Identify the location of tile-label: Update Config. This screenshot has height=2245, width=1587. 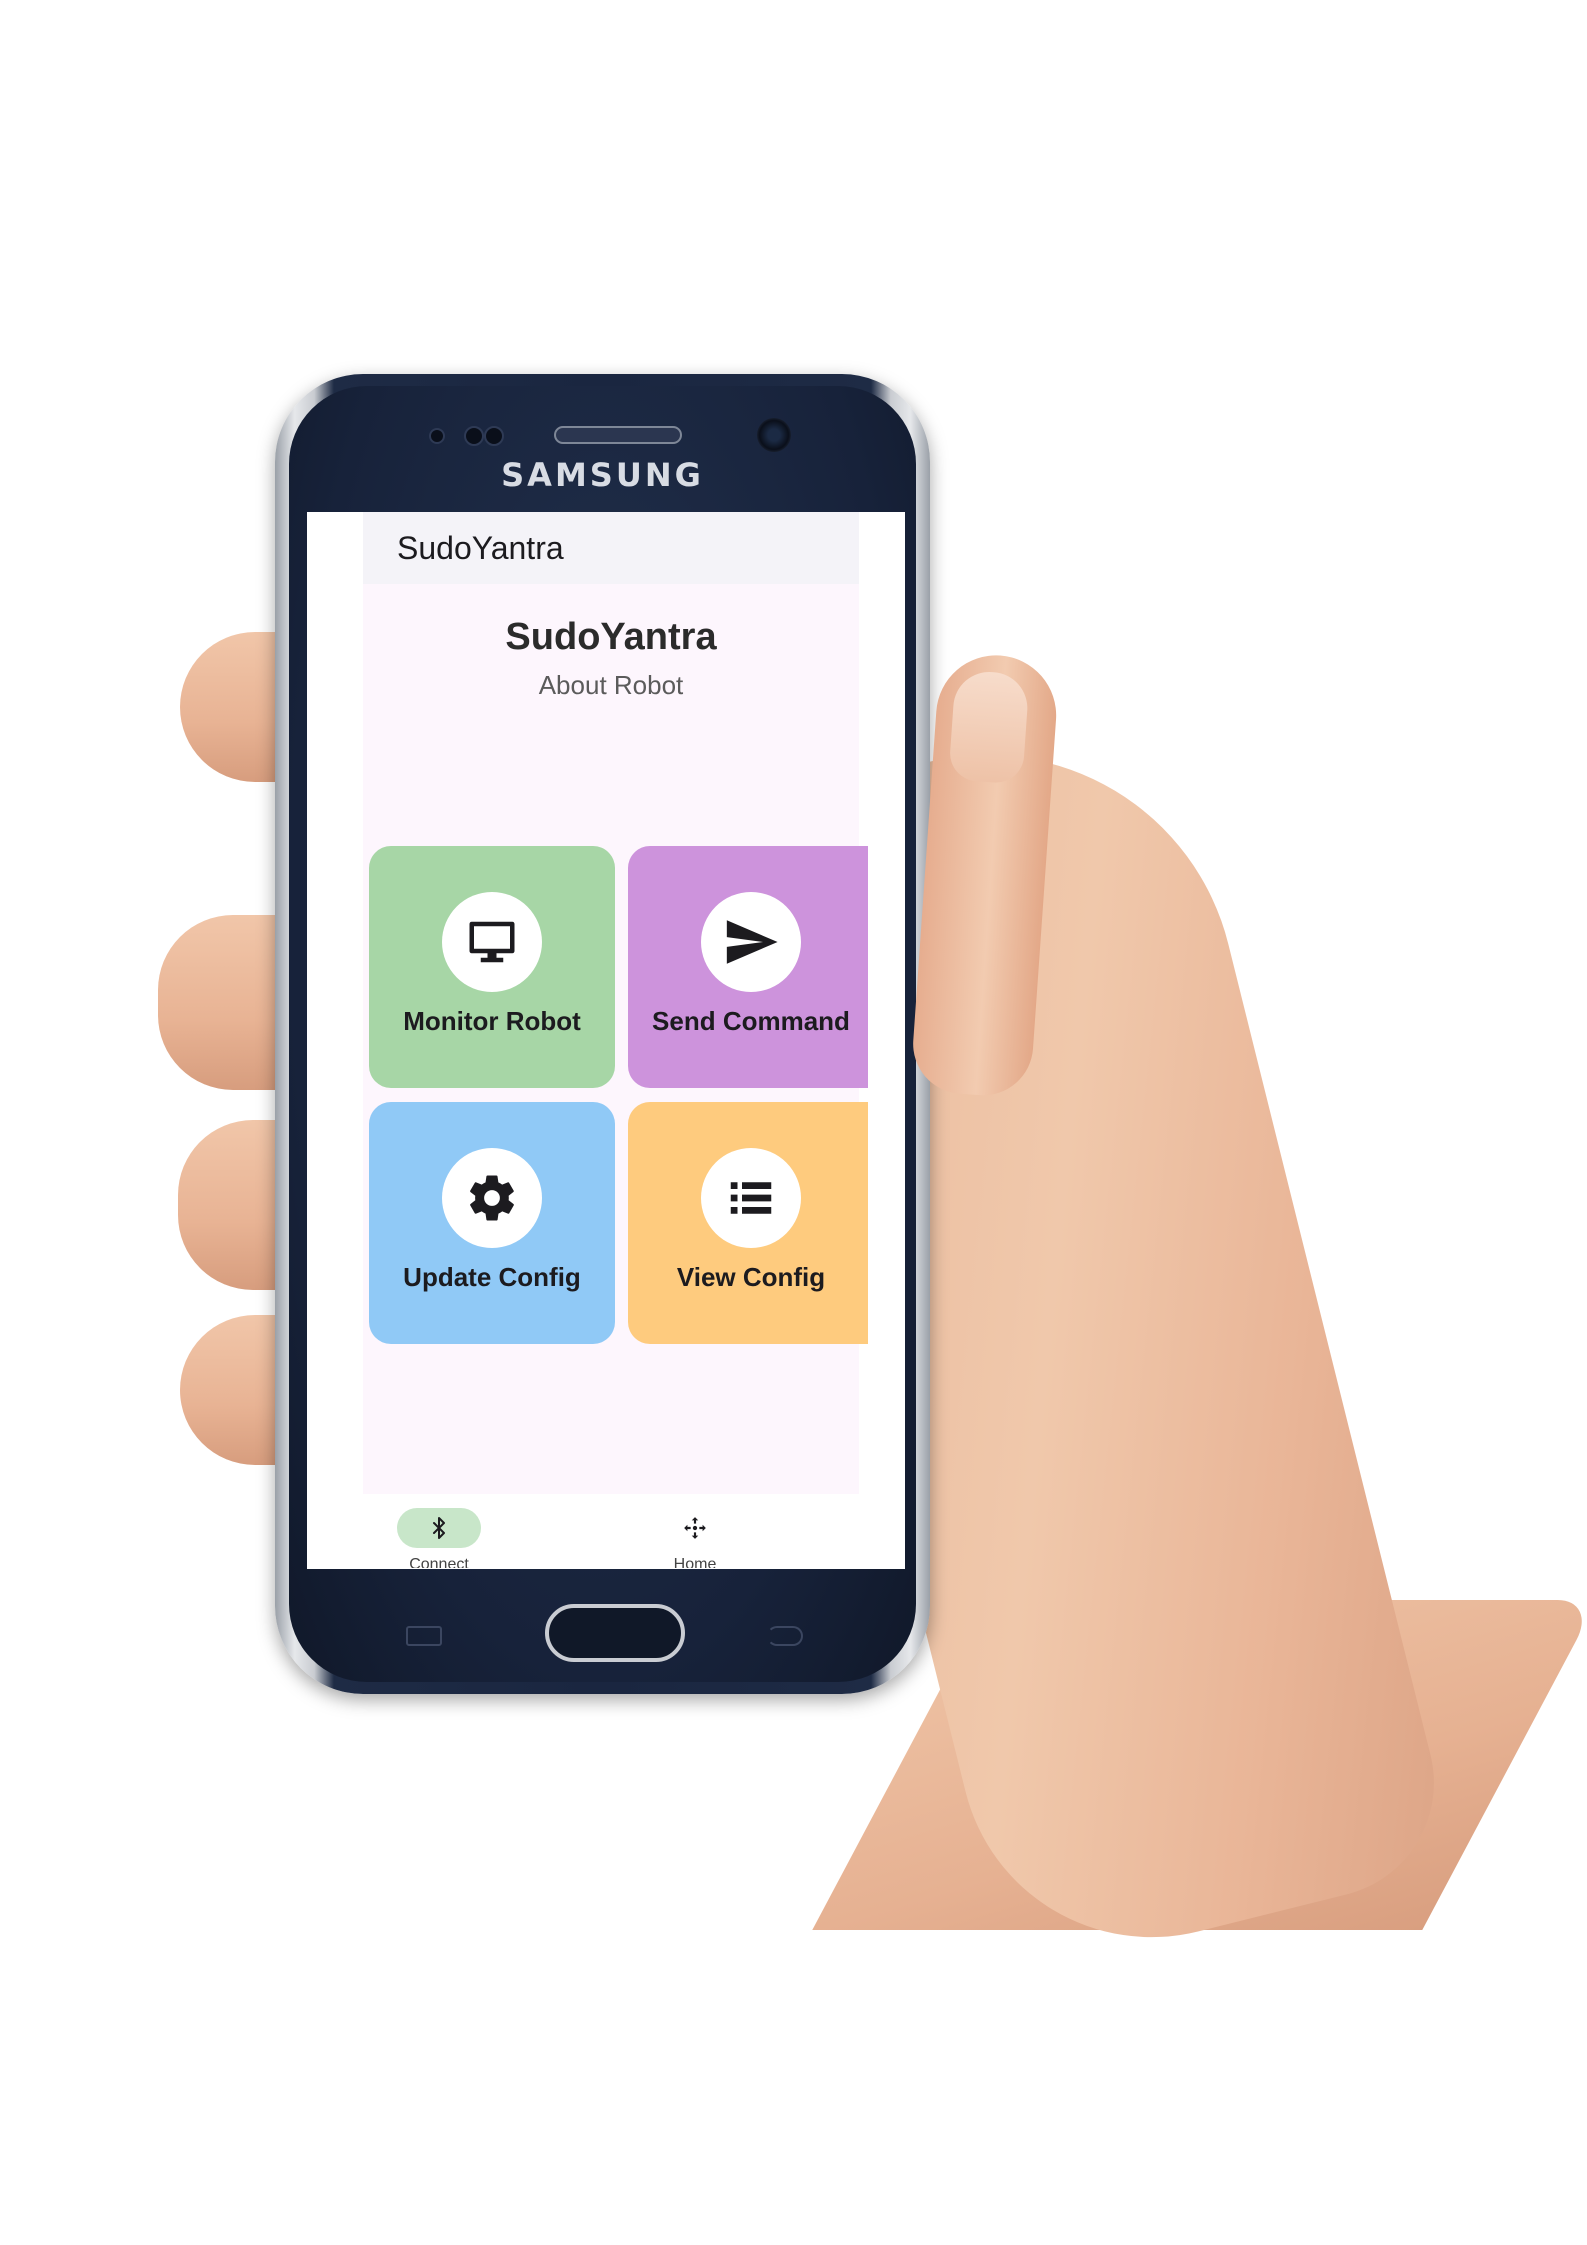
(492, 1277).